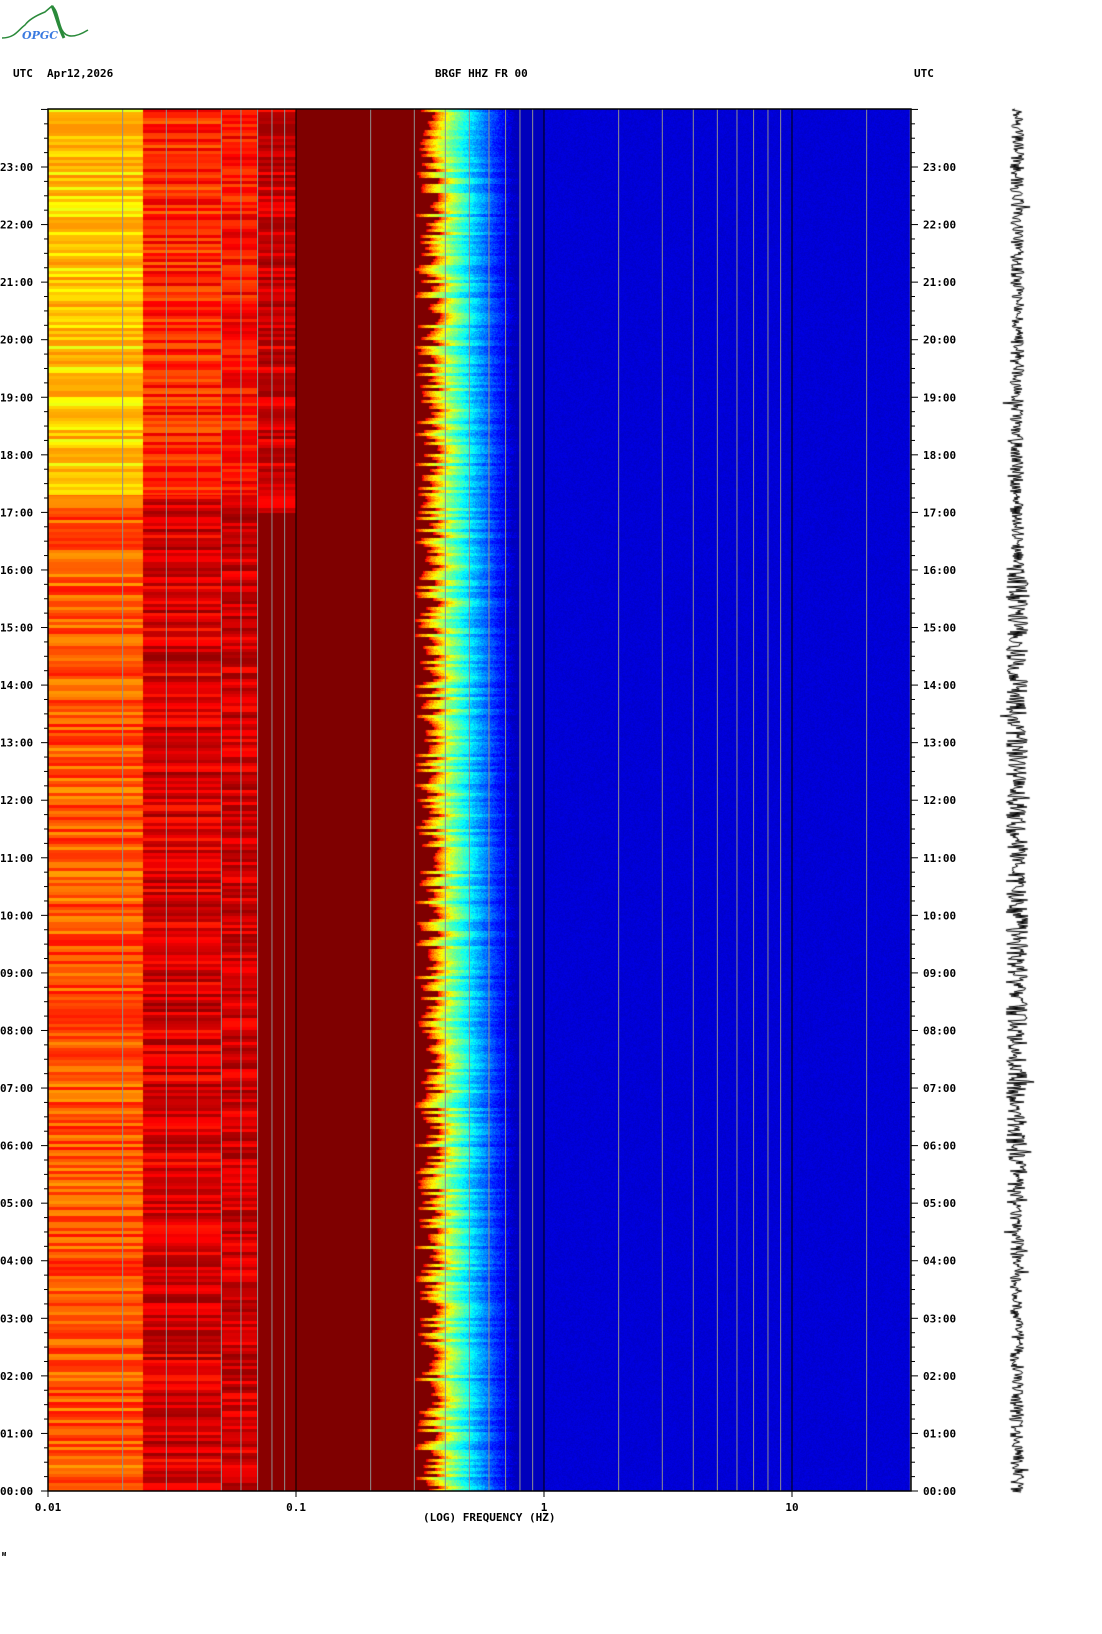  I want to click on right-time-label: 12:00, so click(939, 800).